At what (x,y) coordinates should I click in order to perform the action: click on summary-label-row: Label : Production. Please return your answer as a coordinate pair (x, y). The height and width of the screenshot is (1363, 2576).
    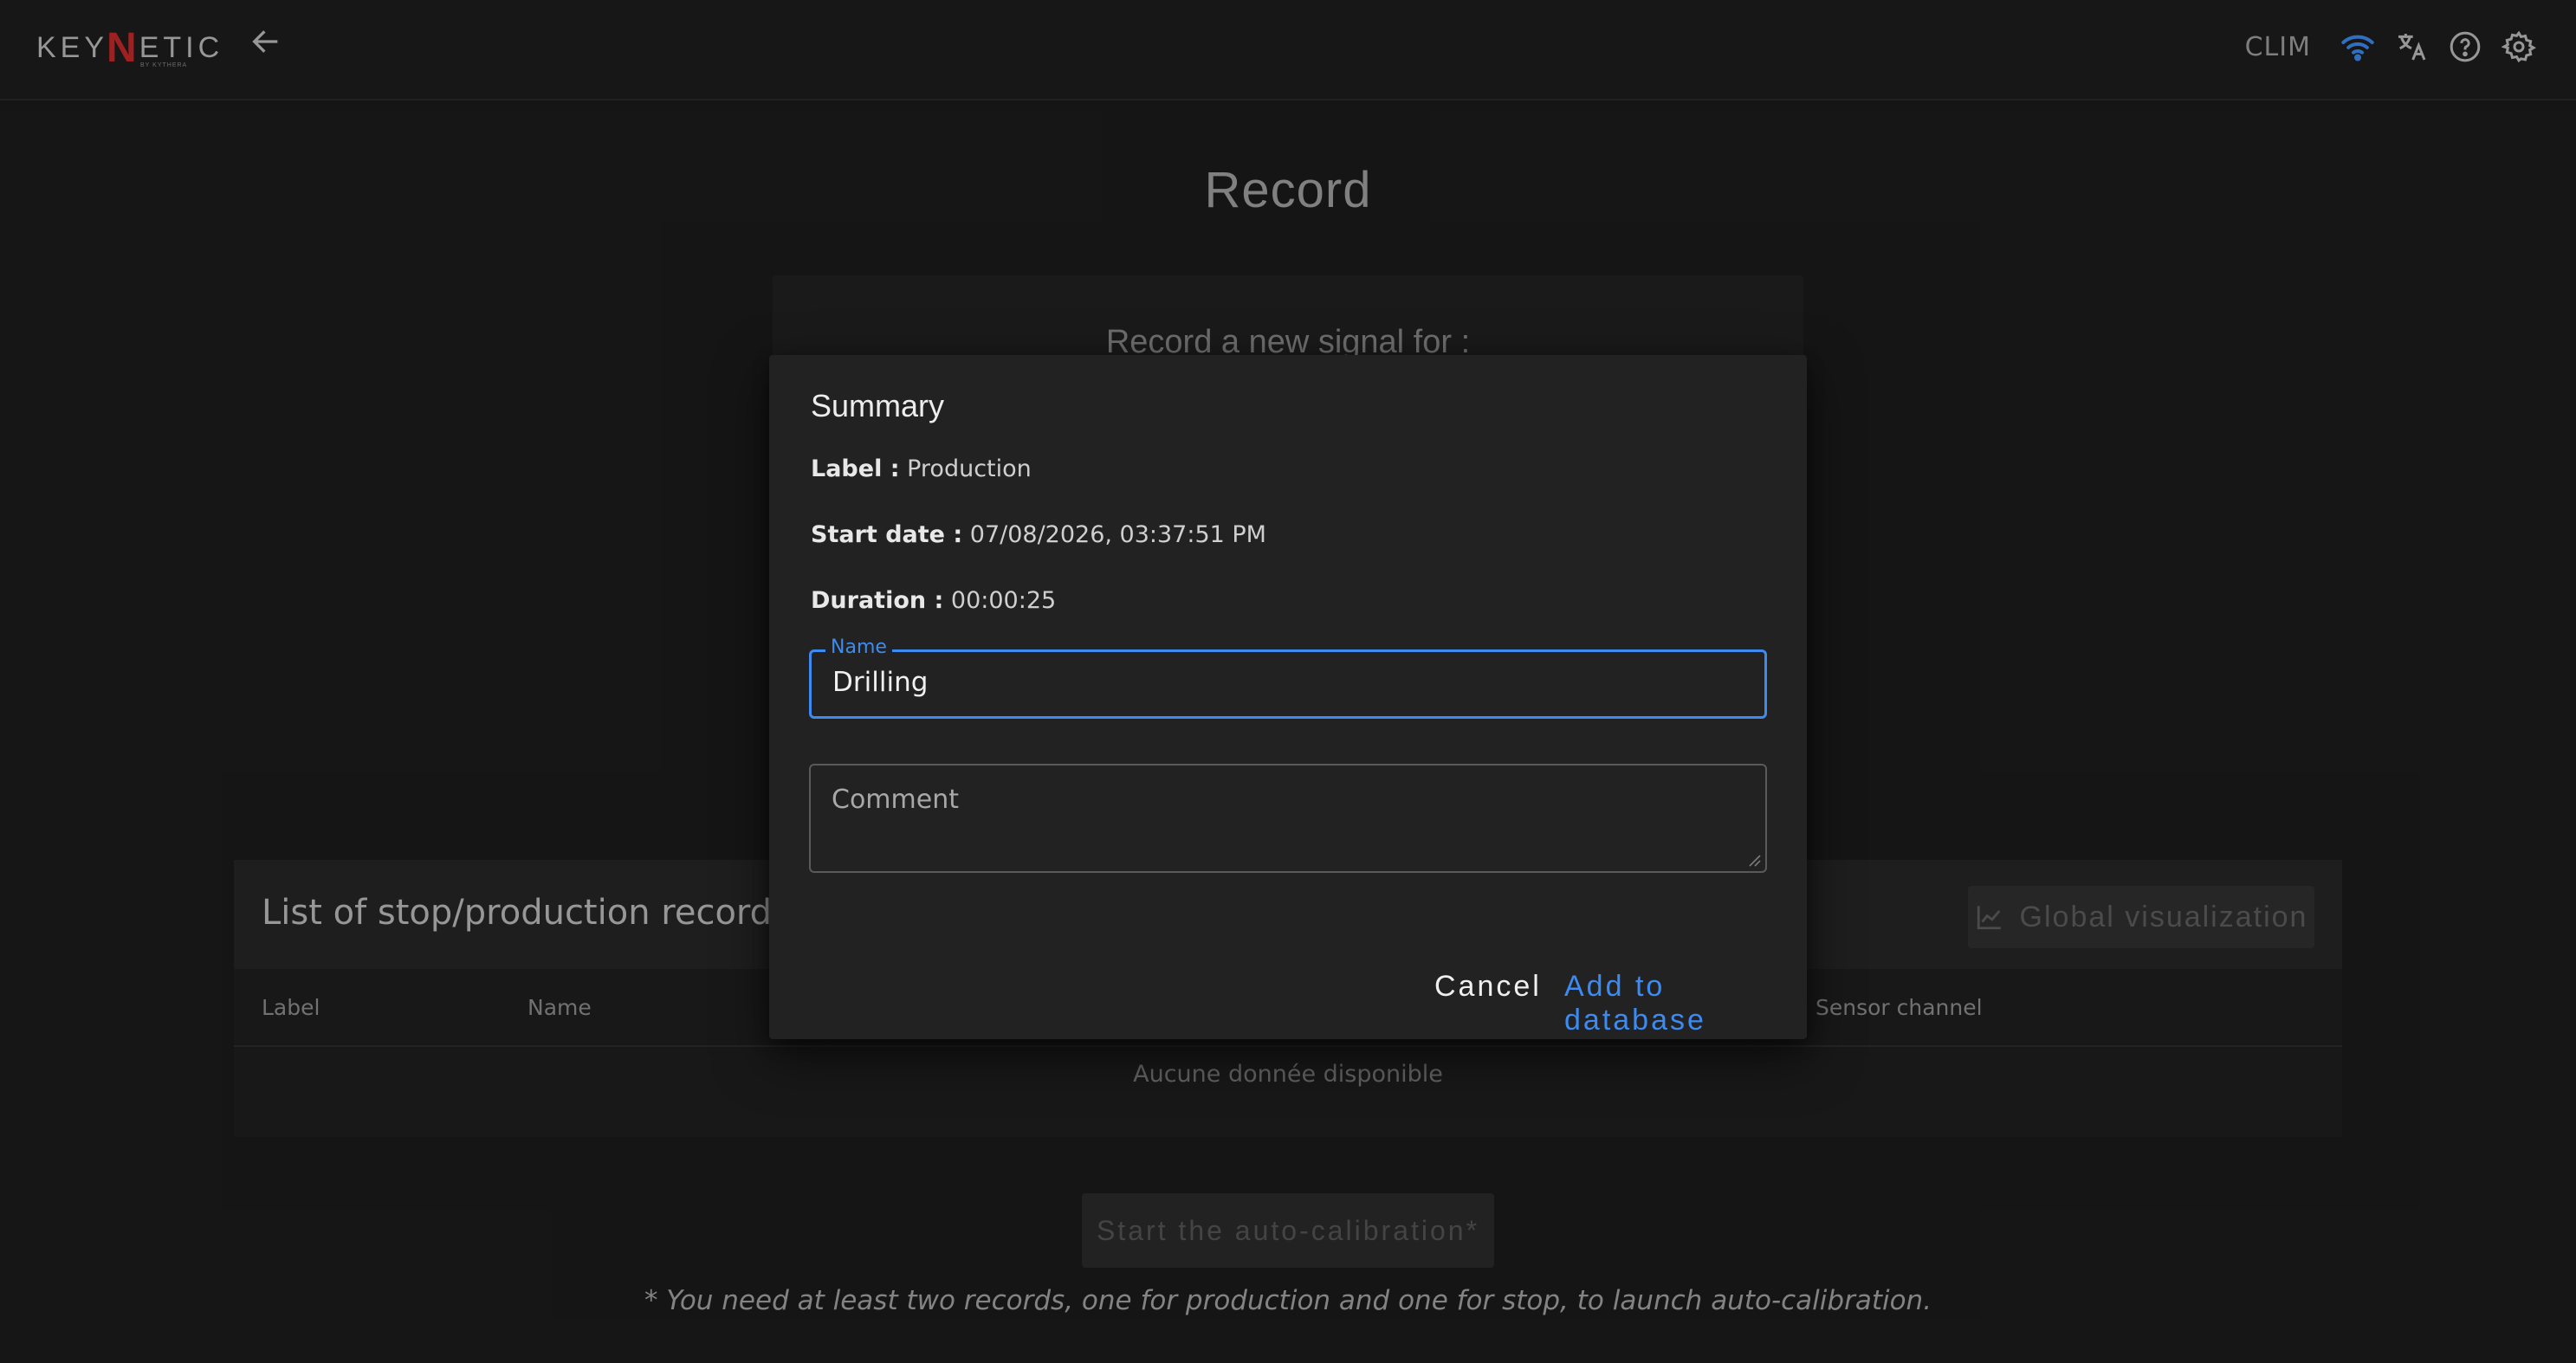
    Looking at the image, I should click on (921, 469).